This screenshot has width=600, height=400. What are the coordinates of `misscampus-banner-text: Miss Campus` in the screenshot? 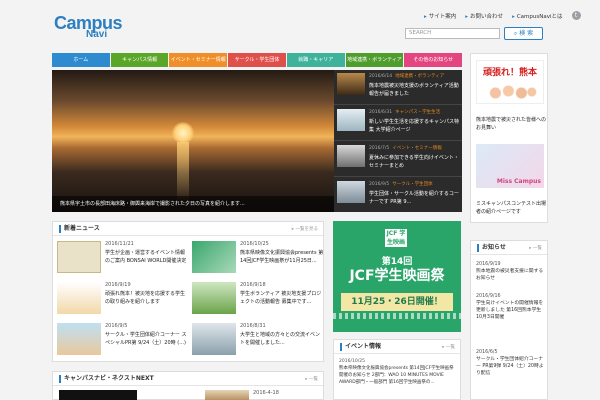 It's located at (518, 181).